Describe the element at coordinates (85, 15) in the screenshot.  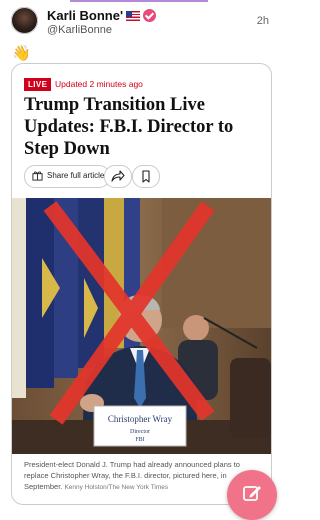
I see `author-name: Karli Bonne'` at that location.